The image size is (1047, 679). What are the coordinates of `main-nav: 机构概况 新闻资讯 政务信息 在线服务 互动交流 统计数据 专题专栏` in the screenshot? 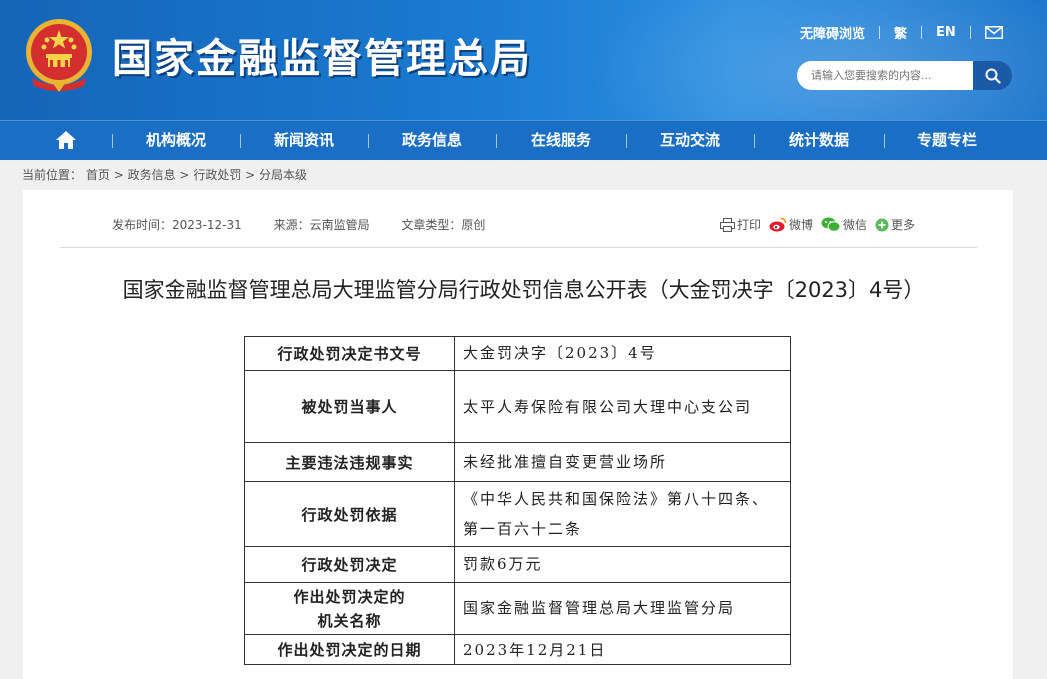 It's located at (523, 140).